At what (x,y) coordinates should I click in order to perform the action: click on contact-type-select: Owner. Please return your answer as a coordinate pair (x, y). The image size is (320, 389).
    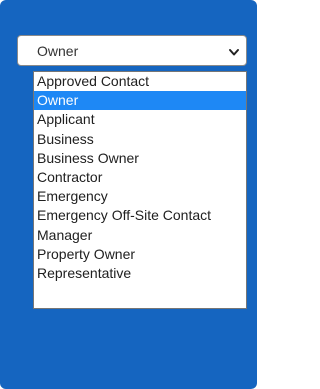
    Looking at the image, I should click on (132, 50).